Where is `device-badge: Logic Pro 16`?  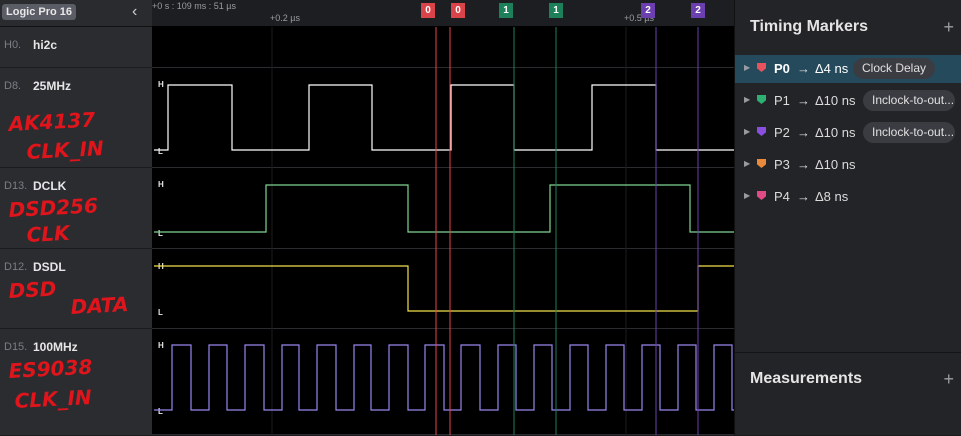 device-badge: Logic Pro 16 is located at coordinates (39, 12).